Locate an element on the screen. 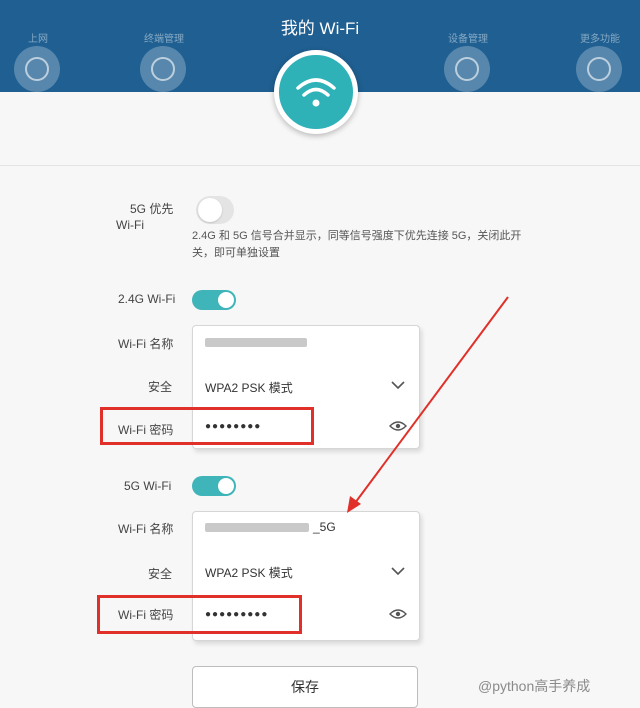 This screenshot has width=640, height=708. watermark: @python高手养成 is located at coordinates (534, 686).